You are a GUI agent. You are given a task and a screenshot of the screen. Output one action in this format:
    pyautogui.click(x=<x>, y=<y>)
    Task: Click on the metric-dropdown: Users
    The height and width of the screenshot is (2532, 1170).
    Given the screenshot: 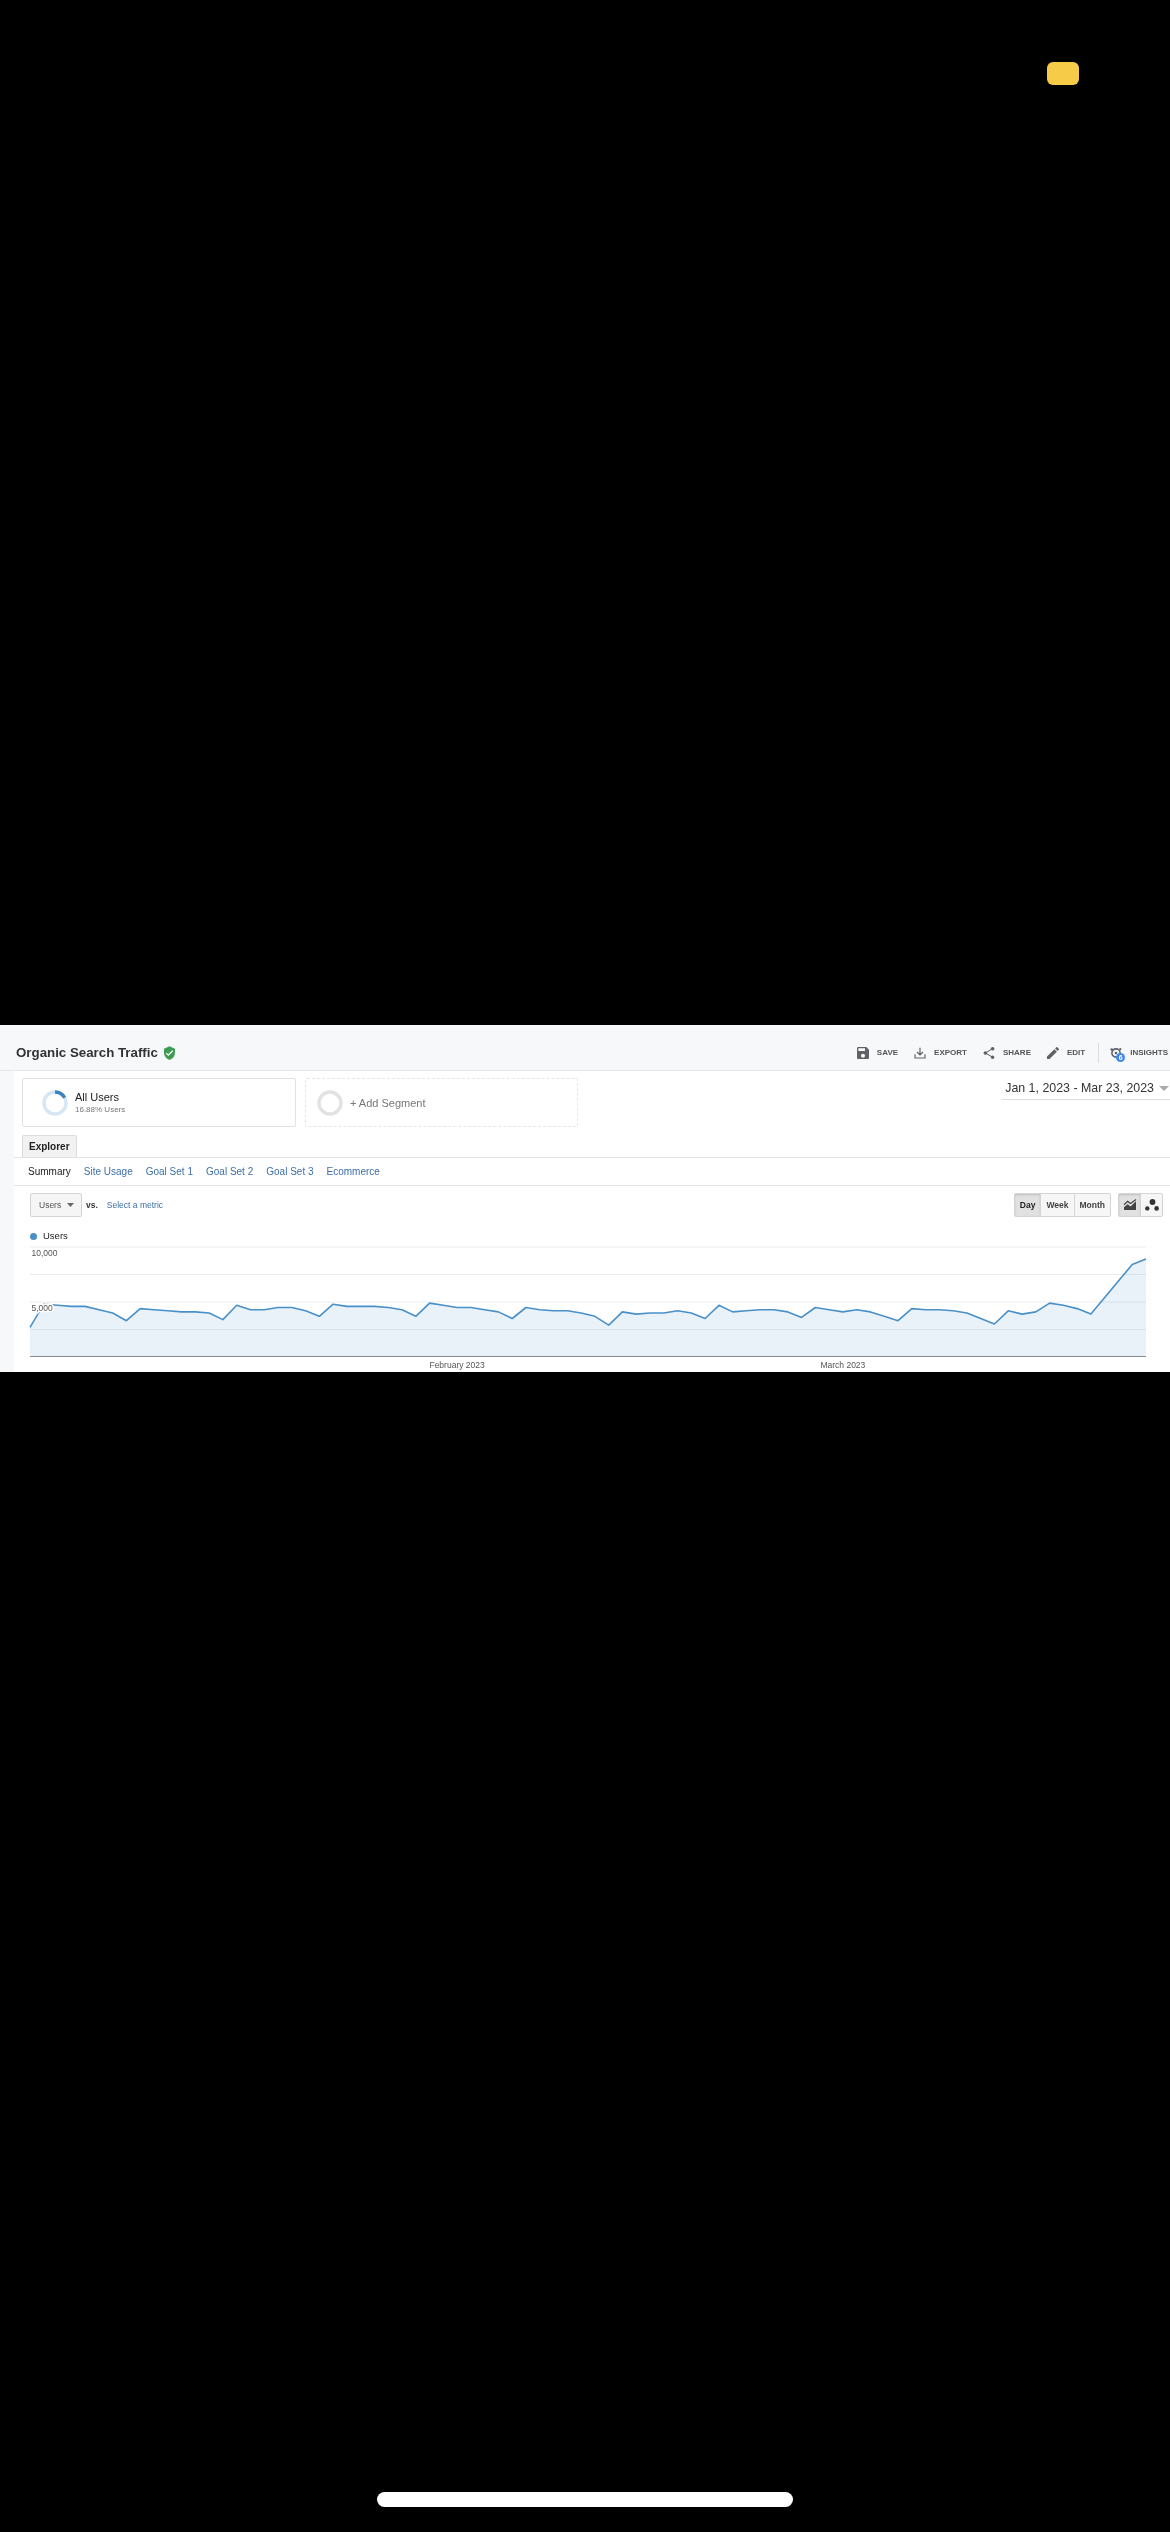 What is the action you would take?
    pyautogui.click(x=56, y=1205)
    